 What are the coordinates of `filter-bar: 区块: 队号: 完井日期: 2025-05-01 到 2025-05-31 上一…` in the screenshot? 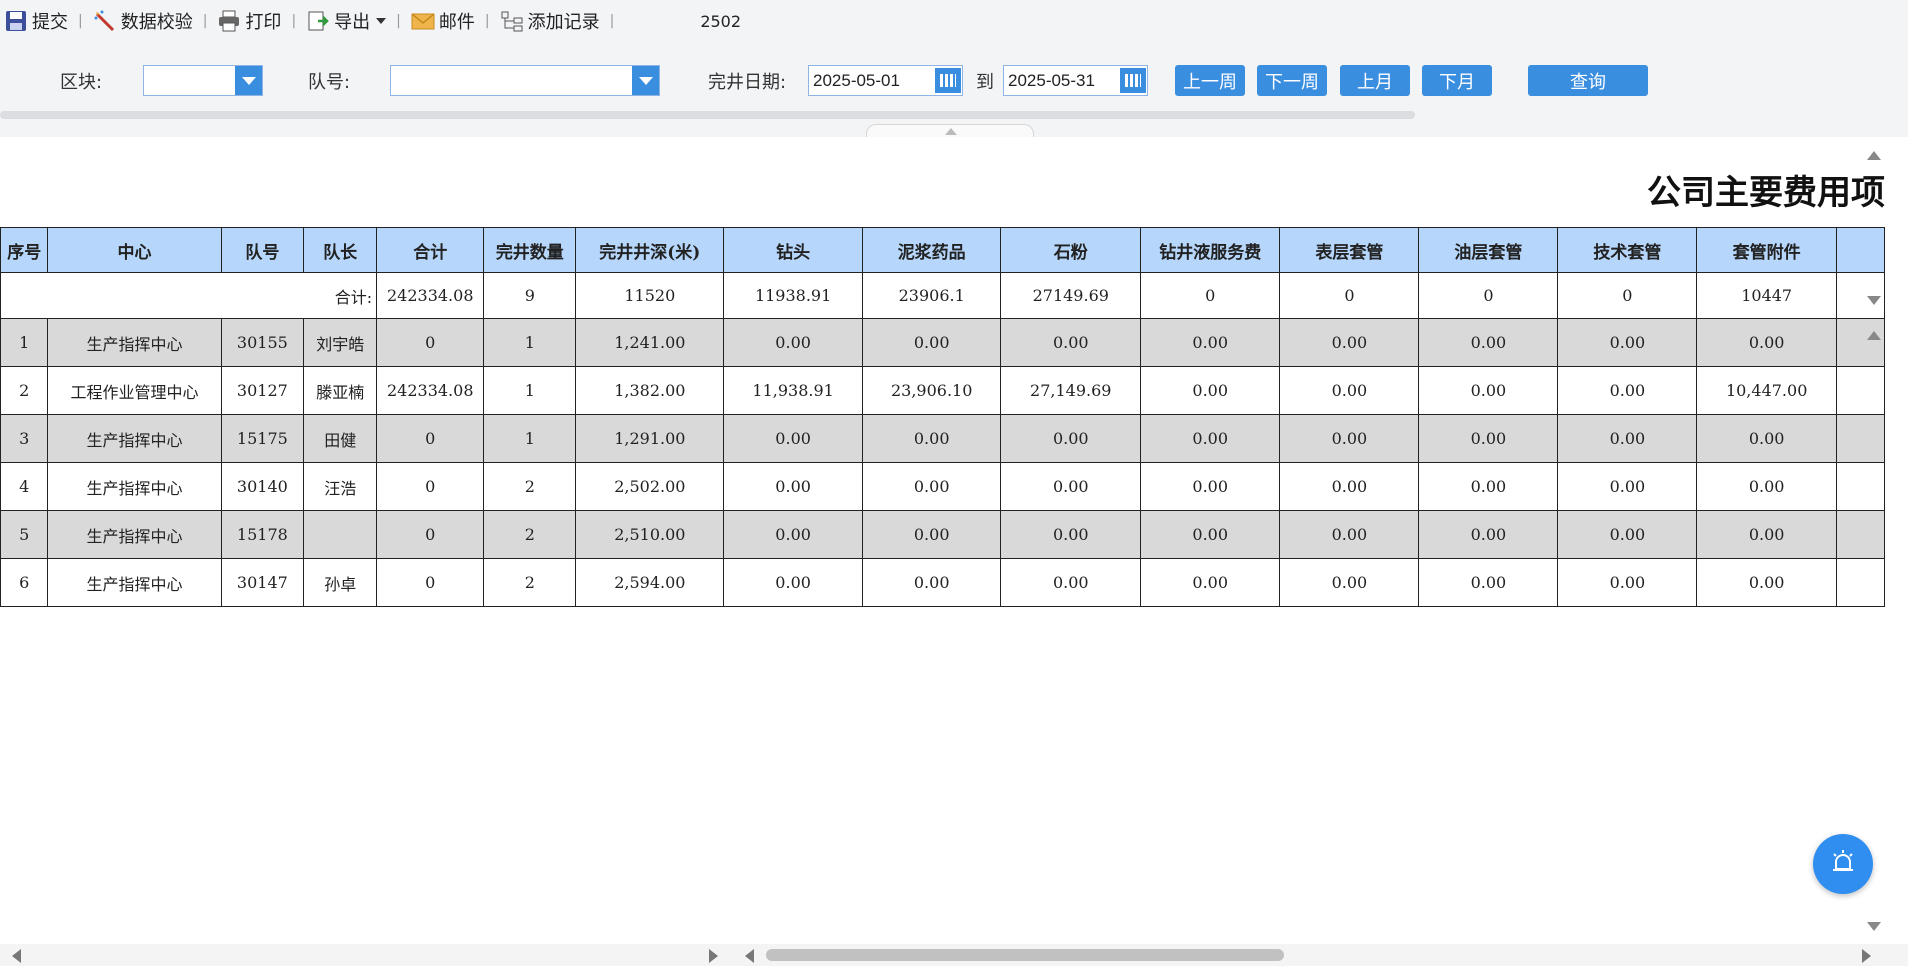 It's located at (954, 90).